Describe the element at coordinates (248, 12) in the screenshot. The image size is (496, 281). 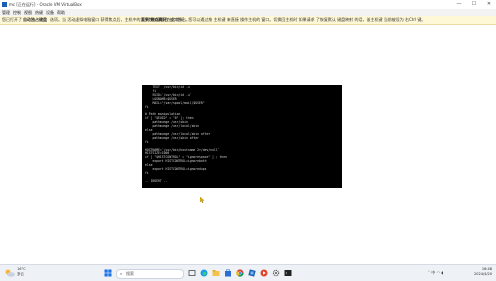
I see `menu-bar: 管理 控制 视图 热键 设备 帮助` at that location.